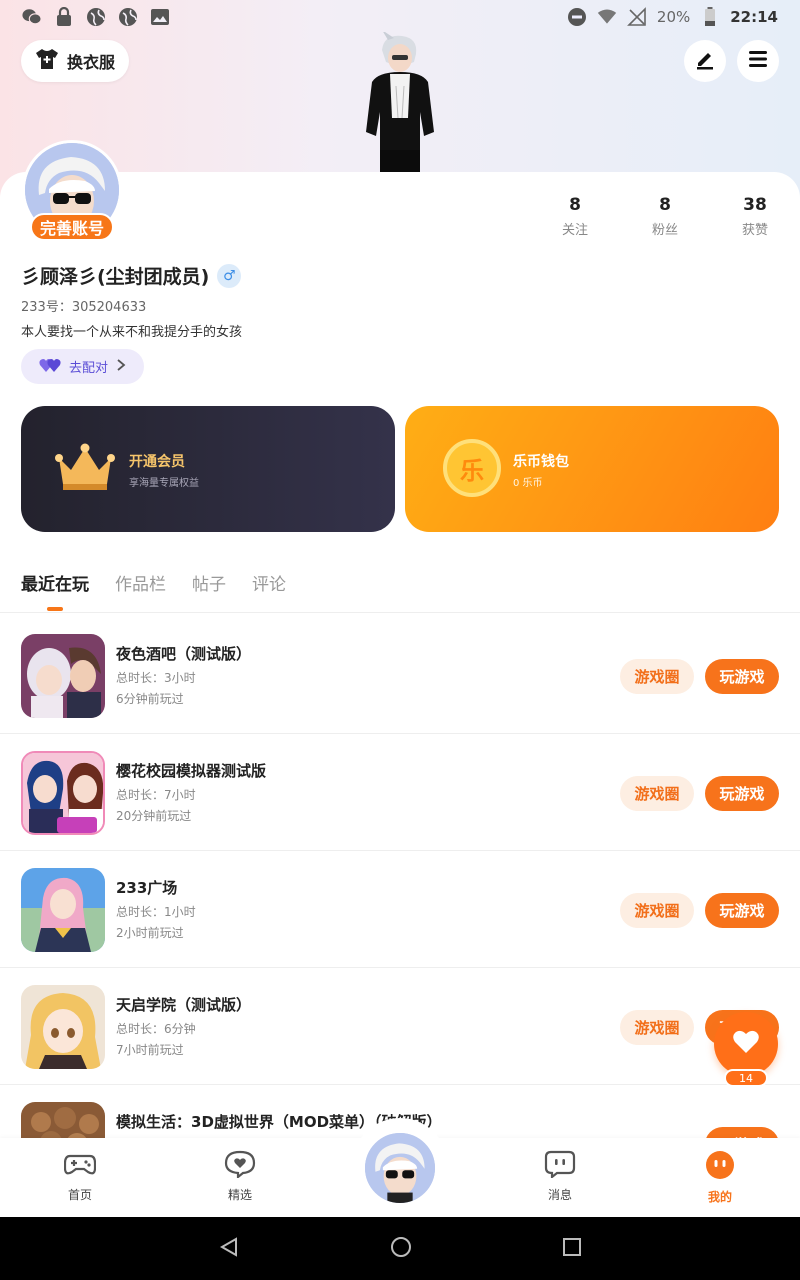  What do you see at coordinates (400, 909) in the screenshot?
I see `list-item: 233广场 总时长：1小时 2小时前玩过 游戏圈 玩游戏` at bounding box center [400, 909].